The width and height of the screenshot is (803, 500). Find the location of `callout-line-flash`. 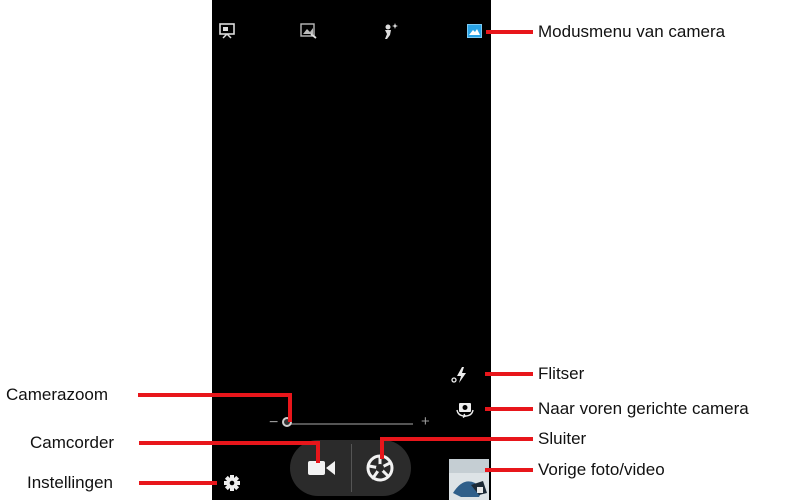

callout-line-flash is located at coordinates (509, 374).